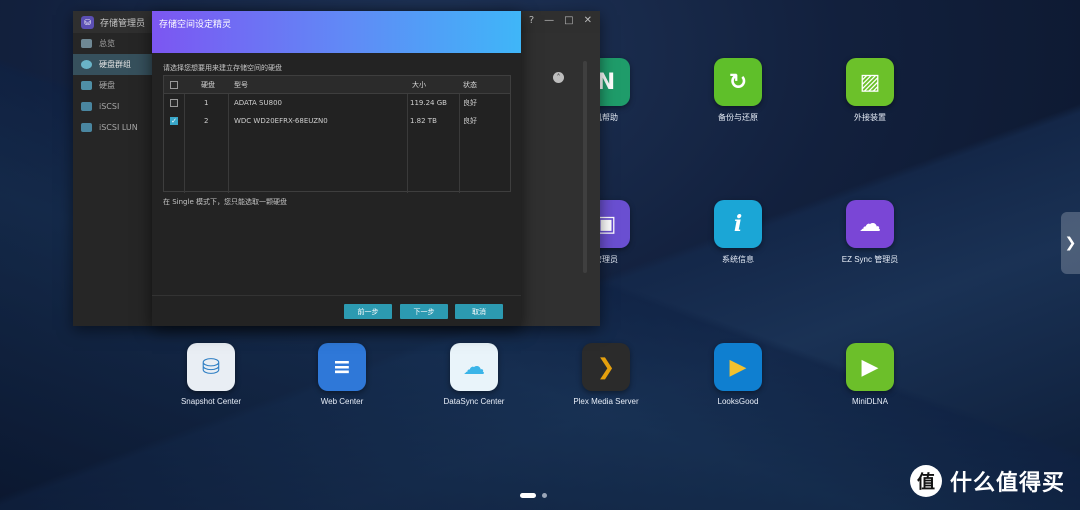  What do you see at coordinates (112, 85) in the screenshot?
I see `sidebar-item-disks: 硬盘` at bounding box center [112, 85].